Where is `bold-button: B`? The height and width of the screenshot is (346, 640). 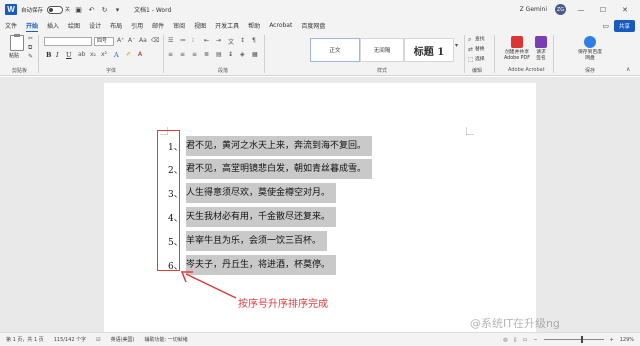 bold-button: B is located at coordinates (49, 55).